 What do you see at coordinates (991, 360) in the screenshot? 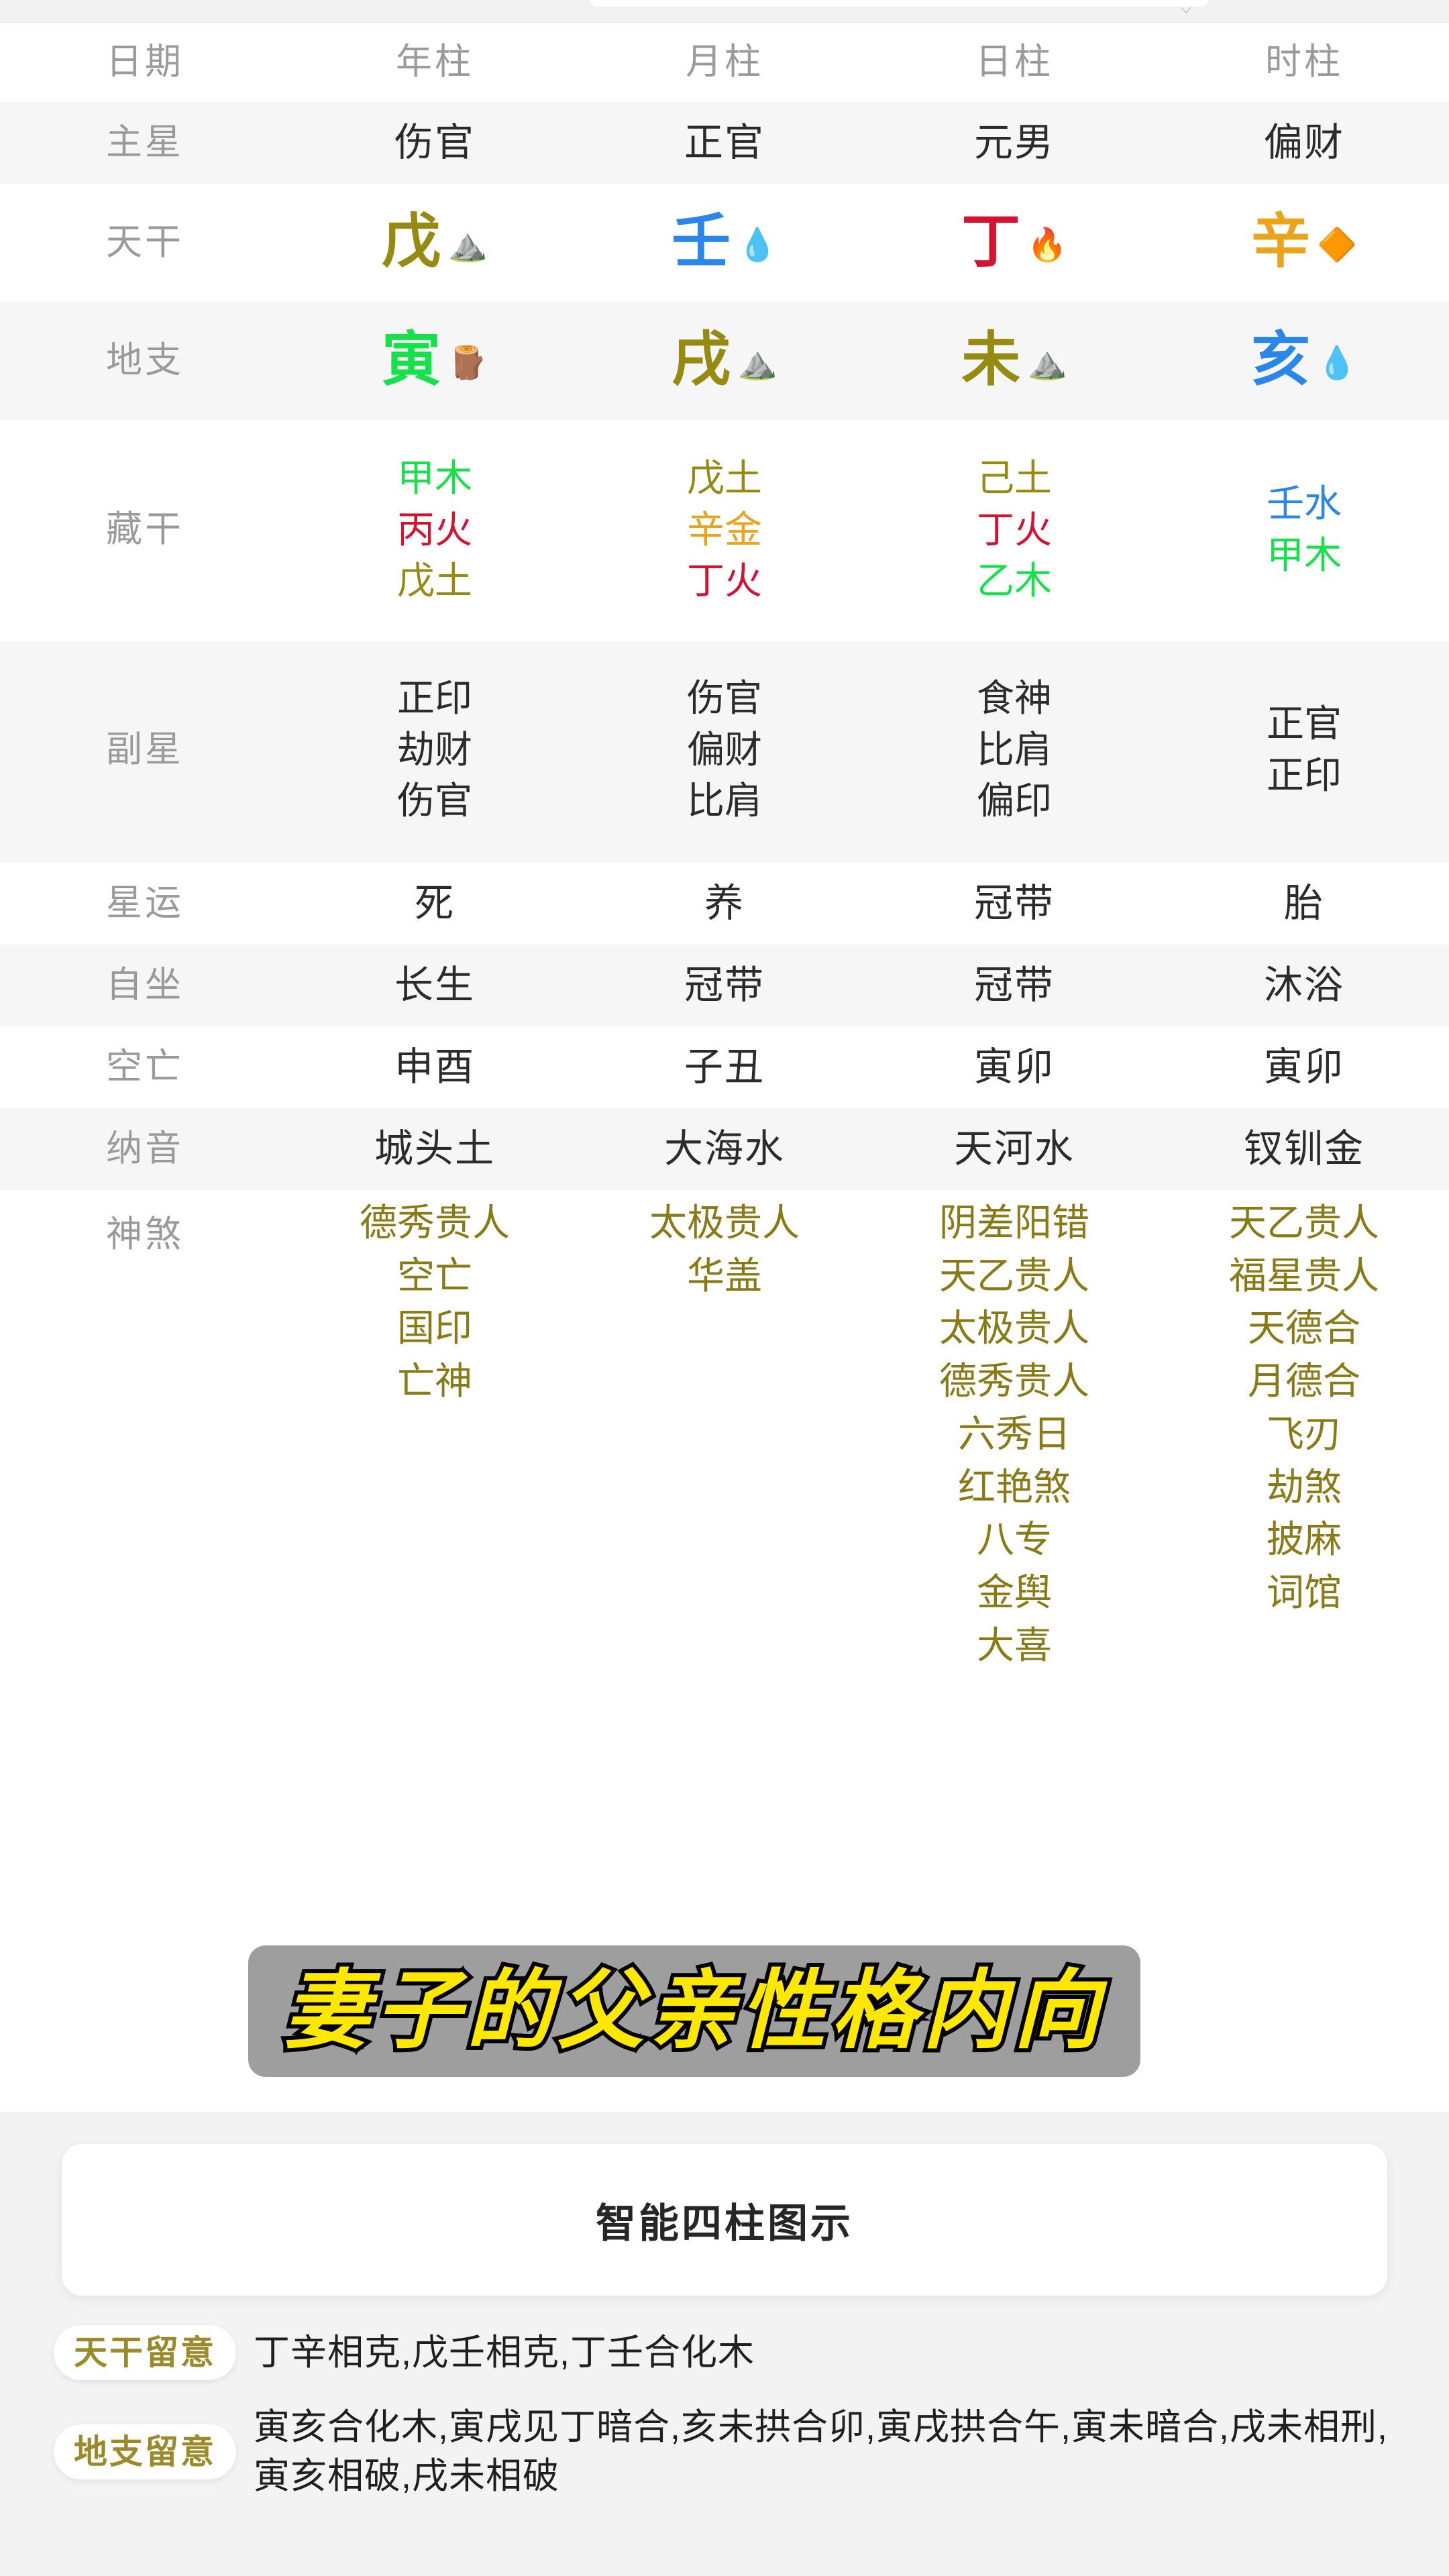
I see `gan-zhi-char: 未` at bounding box center [991, 360].